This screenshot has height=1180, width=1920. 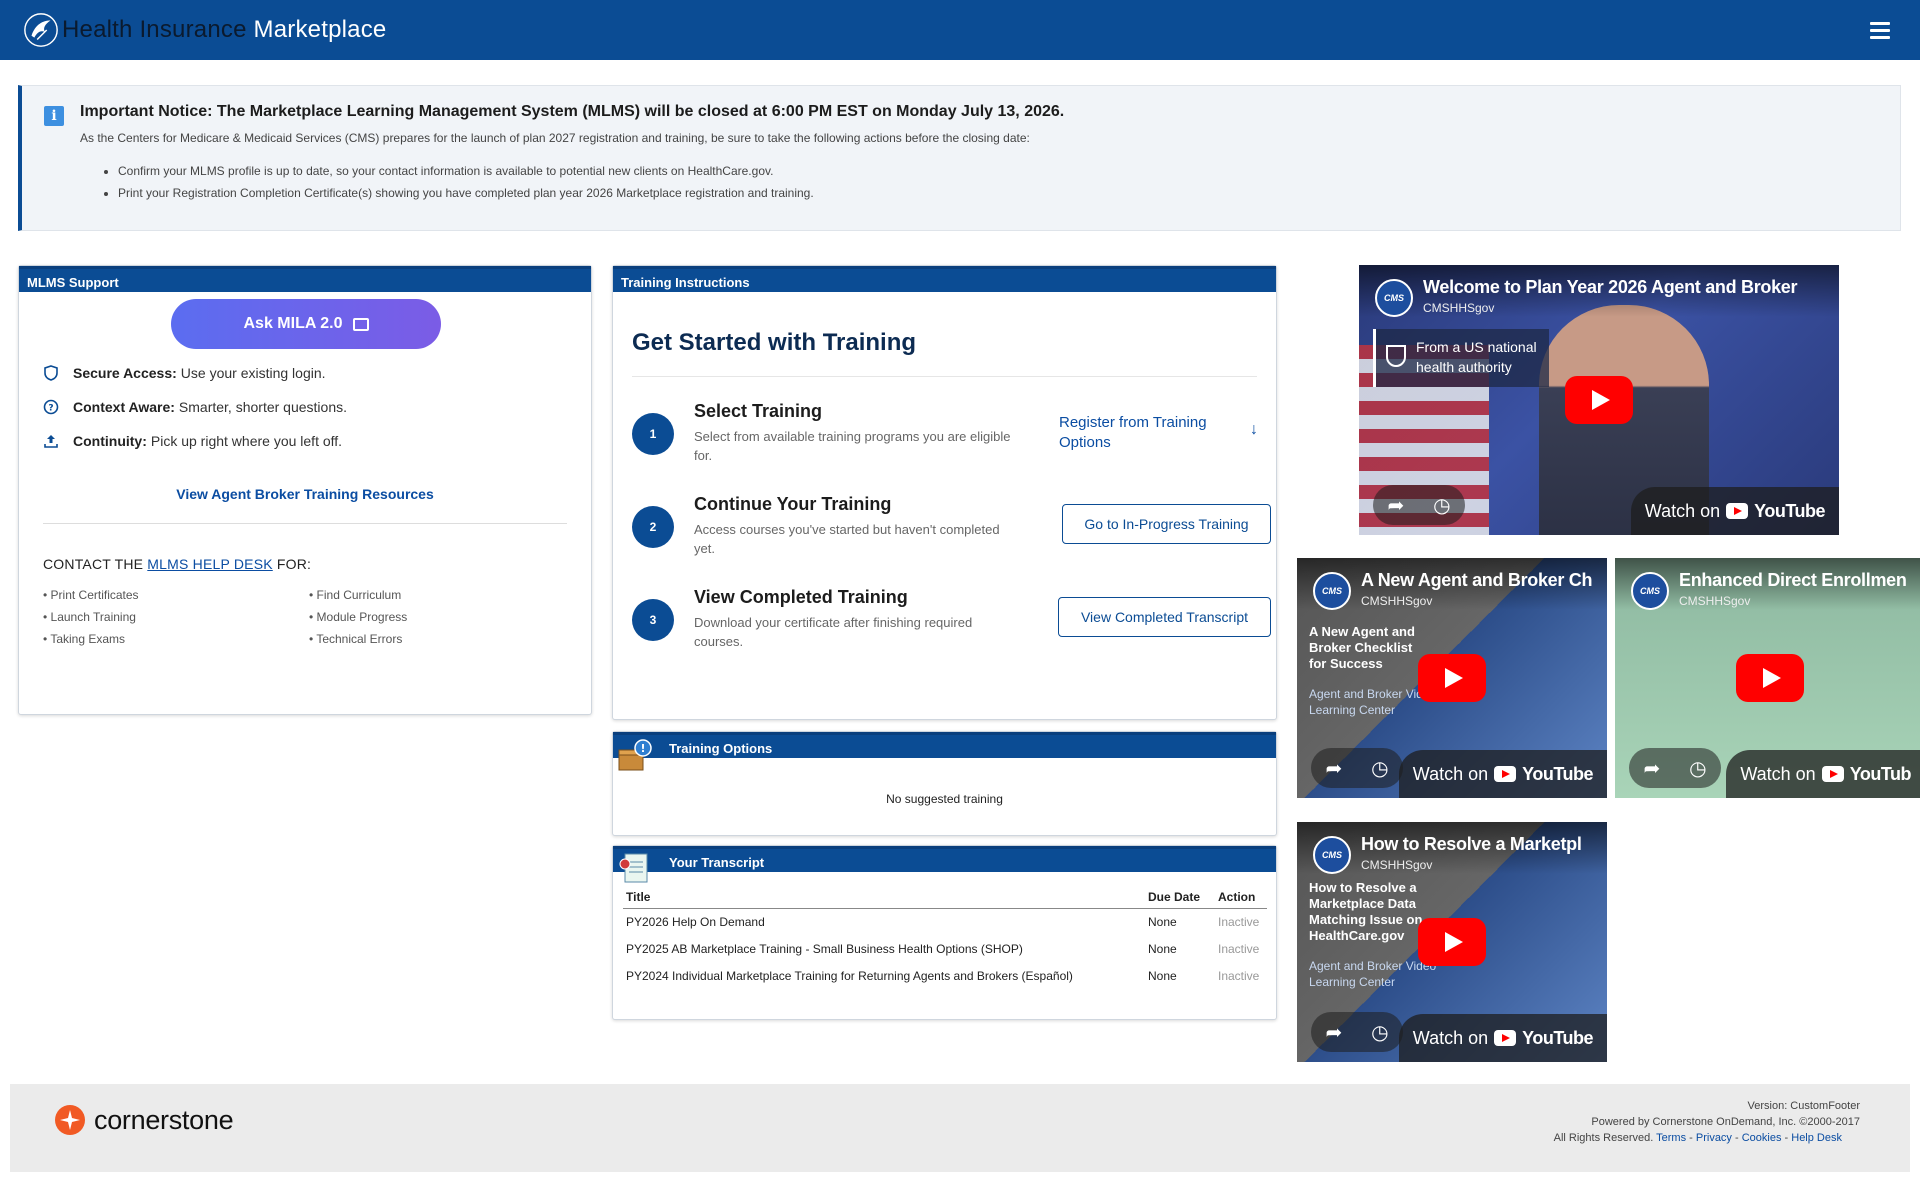 What do you see at coordinates (224, 30) in the screenshot?
I see `site-brand: Health Insurance Marketplace` at bounding box center [224, 30].